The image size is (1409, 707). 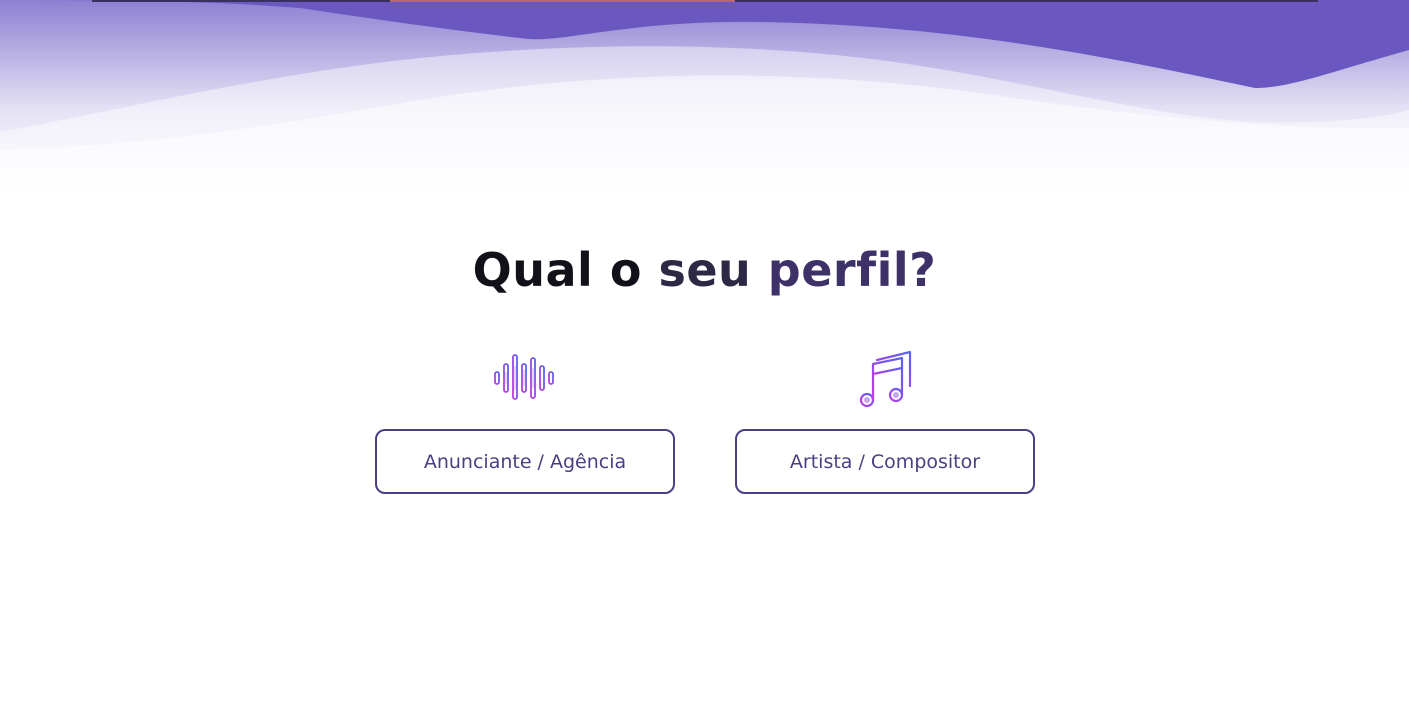 What do you see at coordinates (524, 377) in the screenshot?
I see `sound-wave-icon` at bounding box center [524, 377].